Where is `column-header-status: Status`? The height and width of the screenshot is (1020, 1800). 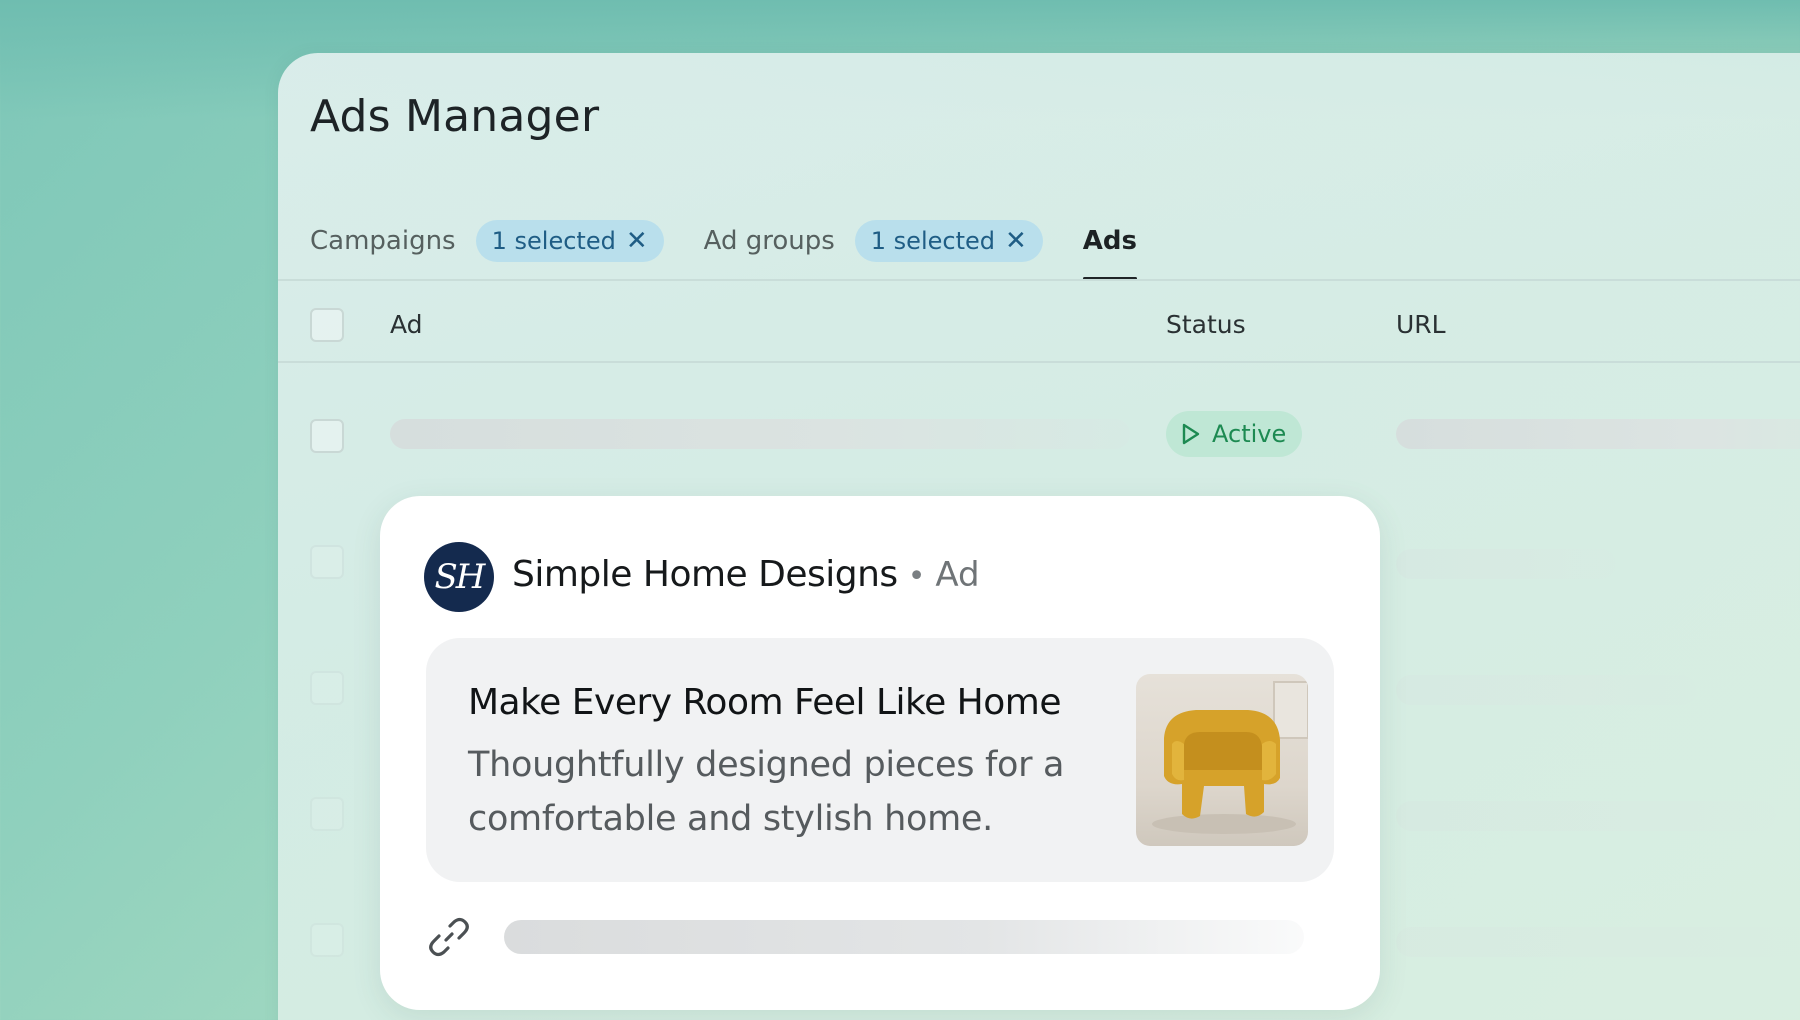
column-header-status: Status is located at coordinates (1206, 324).